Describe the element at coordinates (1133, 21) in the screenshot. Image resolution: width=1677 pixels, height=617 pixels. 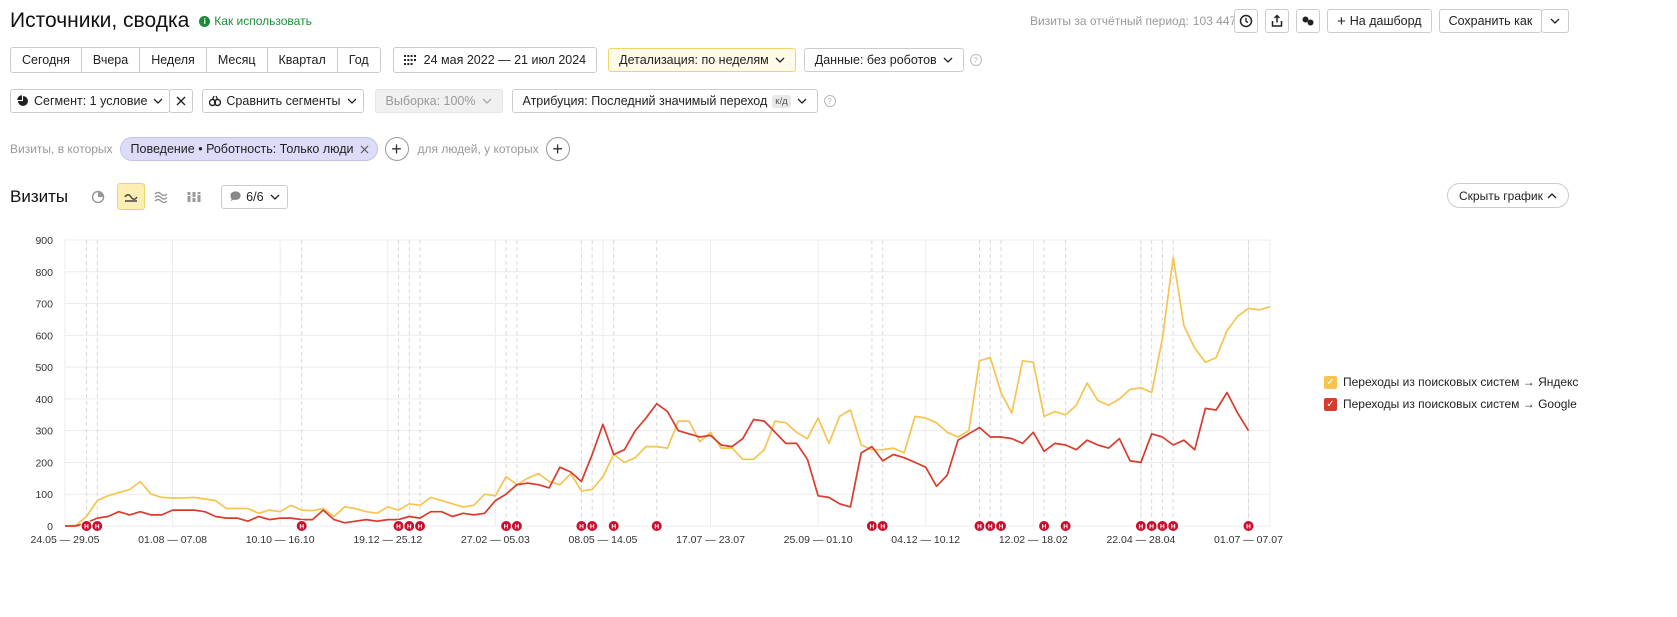
I see `visits-period-summary: Визиты за отчётный период: 103 447` at that location.